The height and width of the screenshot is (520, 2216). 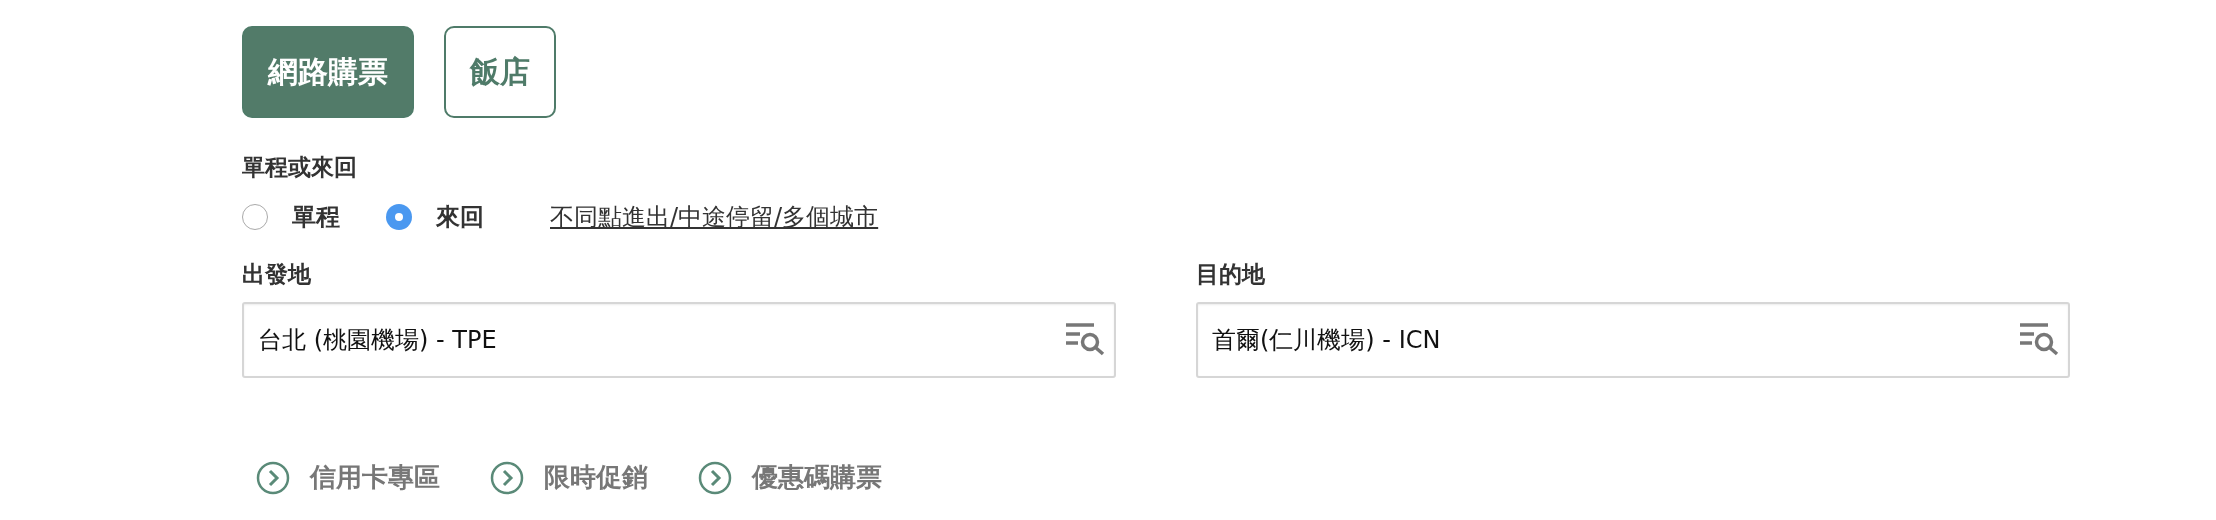 What do you see at coordinates (1633, 340) in the screenshot?
I see `airport-field: 首爾(仁川機場) - ICN` at bounding box center [1633, 340].